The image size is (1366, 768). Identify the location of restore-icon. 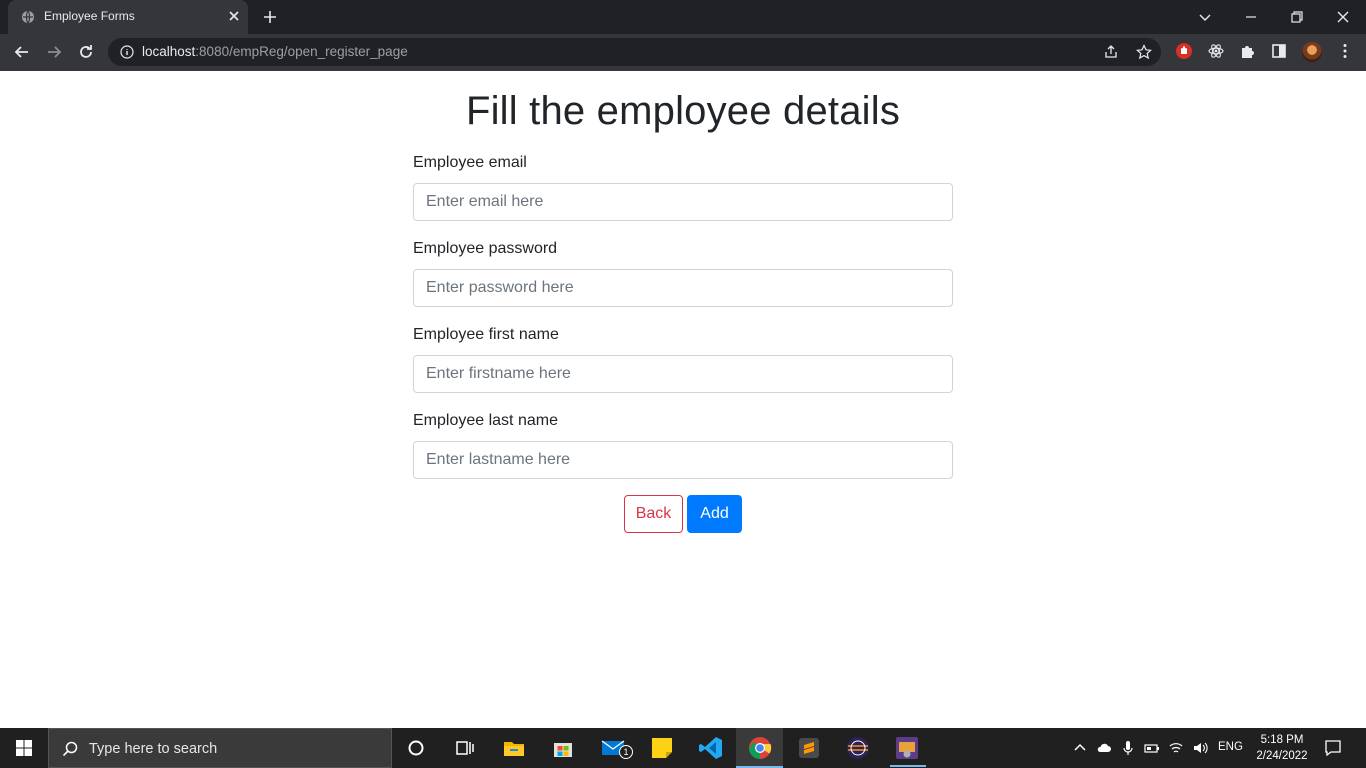
(1297, 17).